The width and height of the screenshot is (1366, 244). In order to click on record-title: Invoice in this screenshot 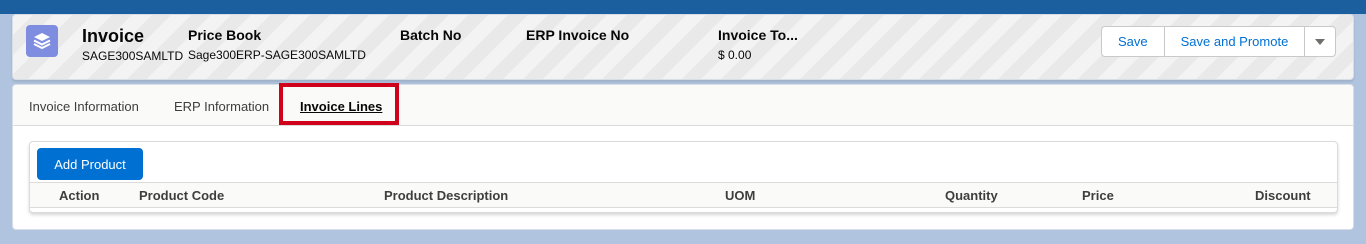, I will do `click(113, 36)`.